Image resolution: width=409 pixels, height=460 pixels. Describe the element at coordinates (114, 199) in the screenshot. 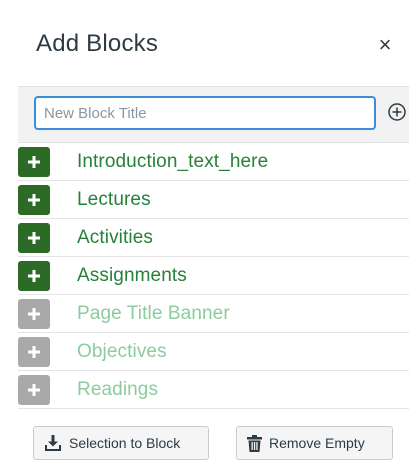

I see `block-label: Lectures` at that location.